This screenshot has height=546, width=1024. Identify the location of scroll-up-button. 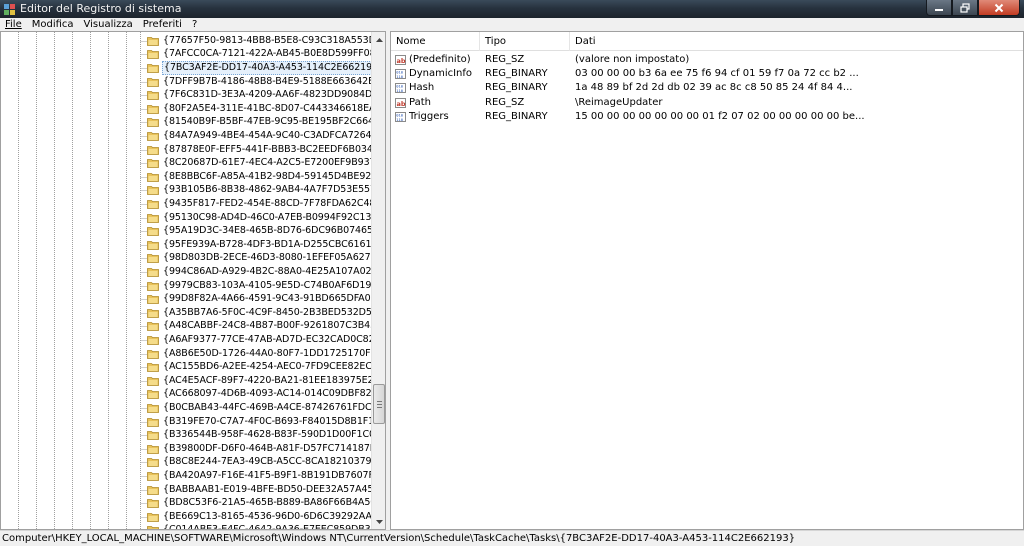
(378, 39).